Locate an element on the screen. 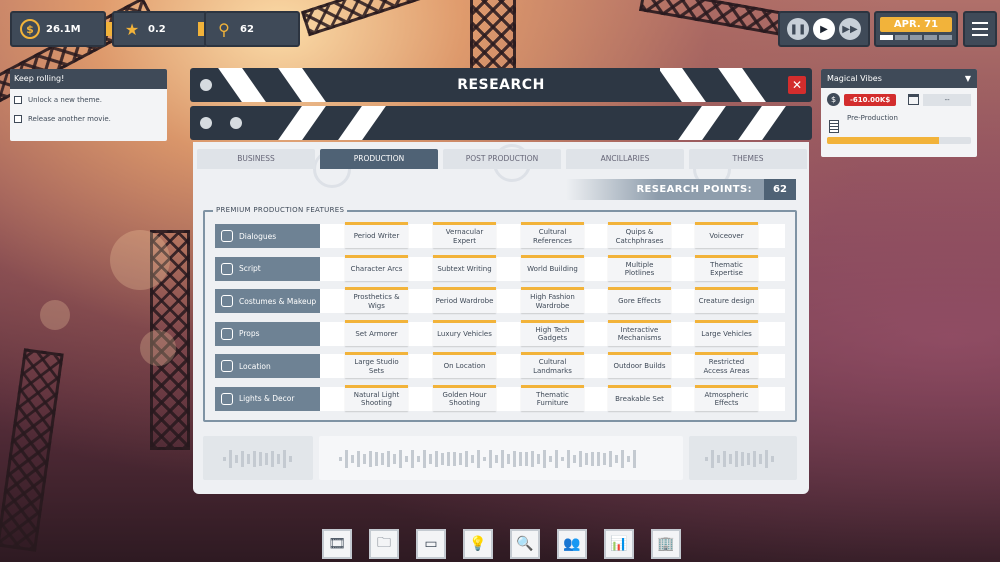 The width and height of the screenshot is (1000, 562). magnifier-icon: ⚲ is located at coordinates (224, 29).